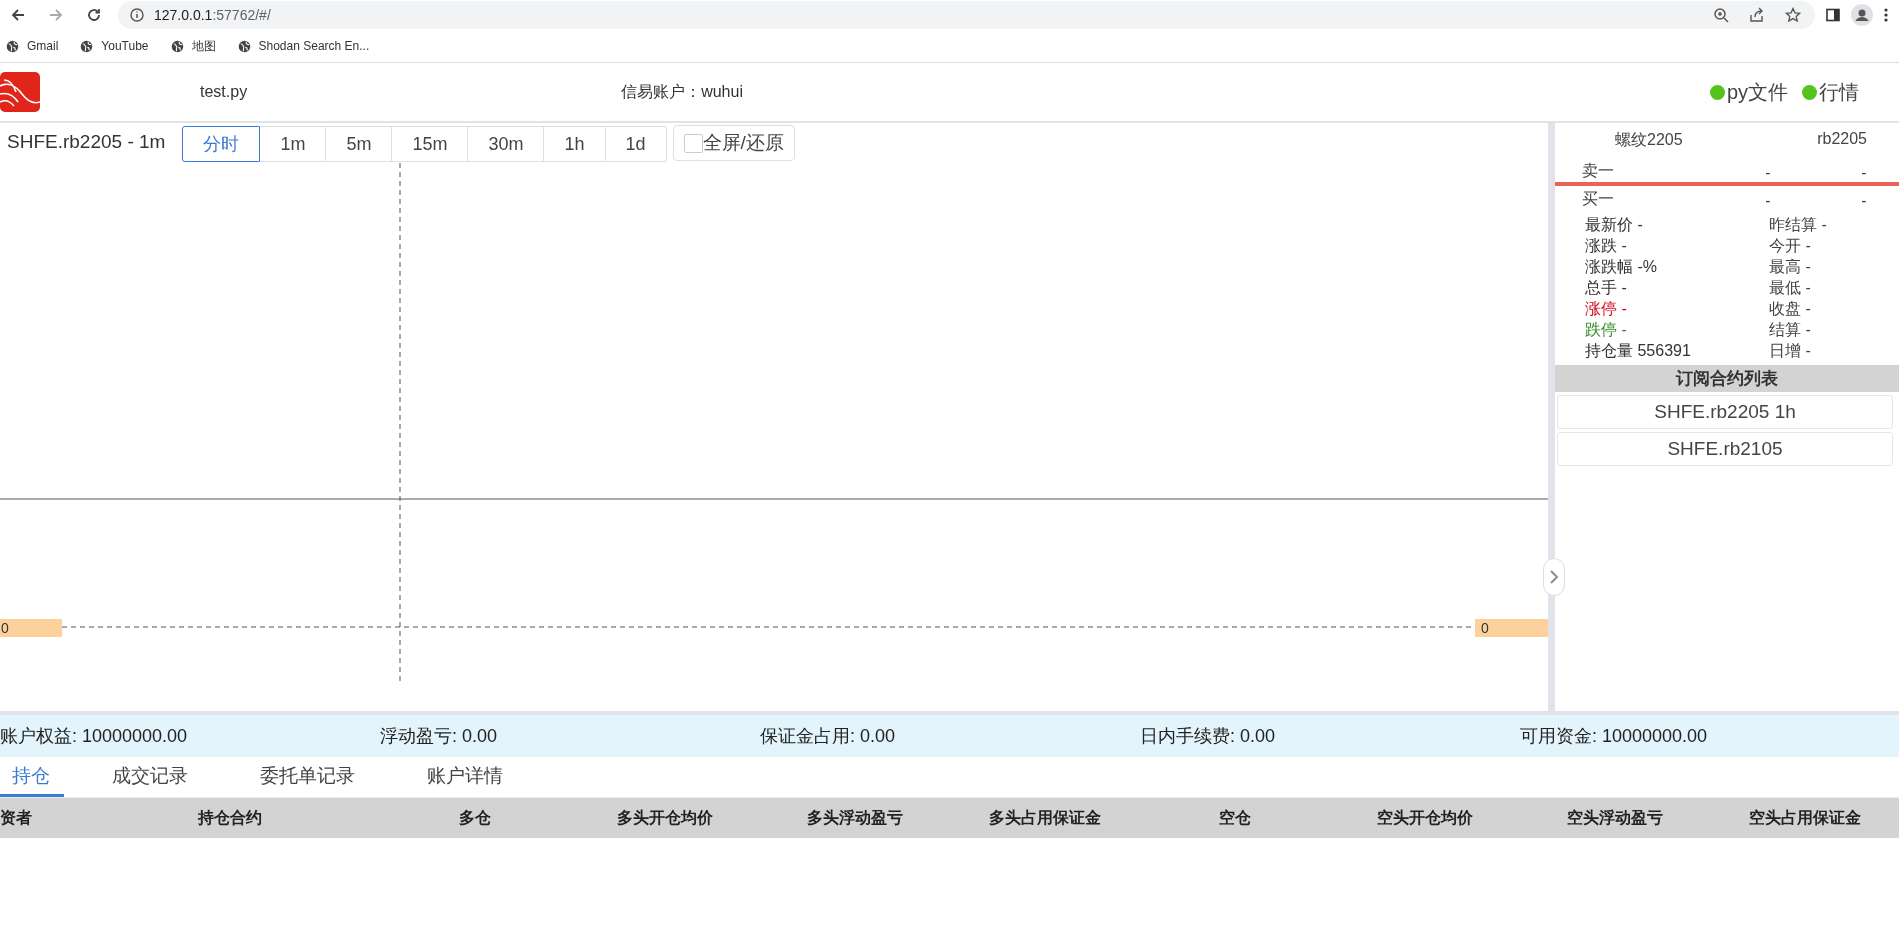 The width and height of the screenshot is (1899, 947). Describe the element at coordinates (1606, 329) in the screenshot. I see `stat-line: 跌停 -` at that location.